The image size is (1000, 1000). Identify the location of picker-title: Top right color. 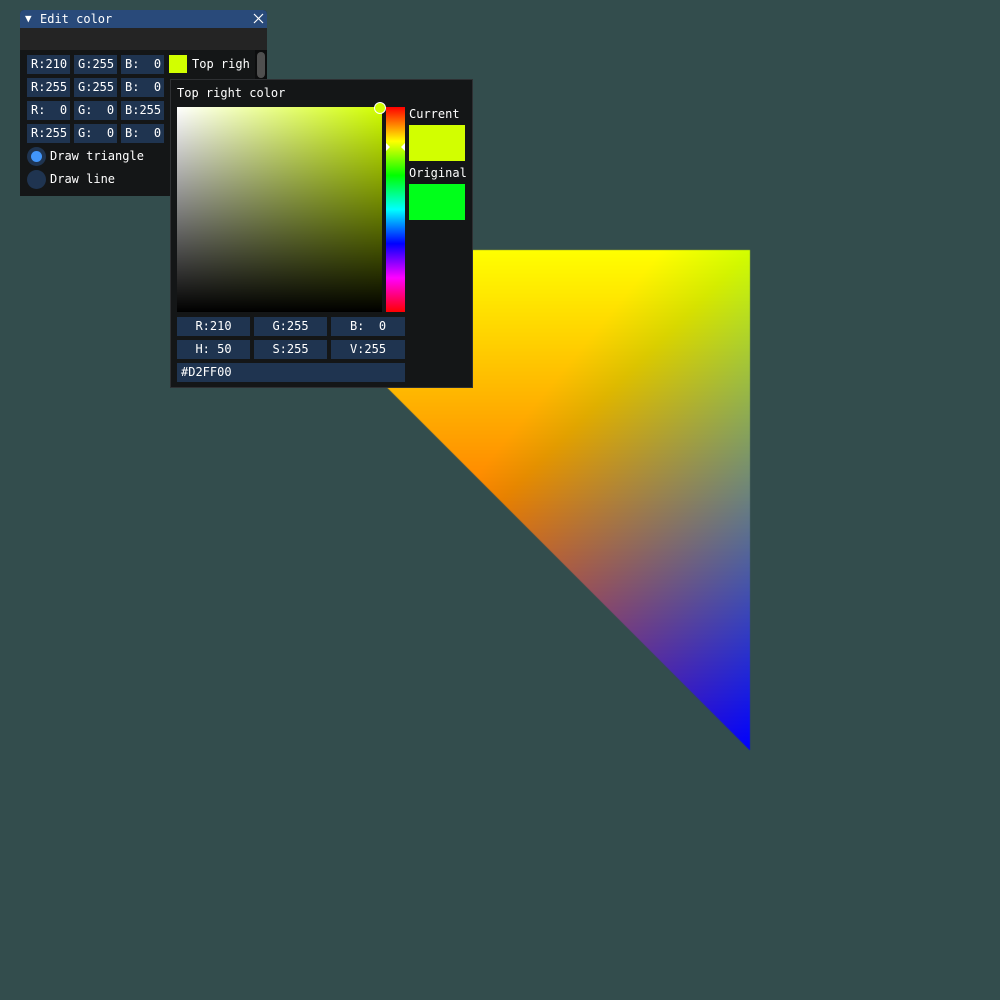
(231, 93).